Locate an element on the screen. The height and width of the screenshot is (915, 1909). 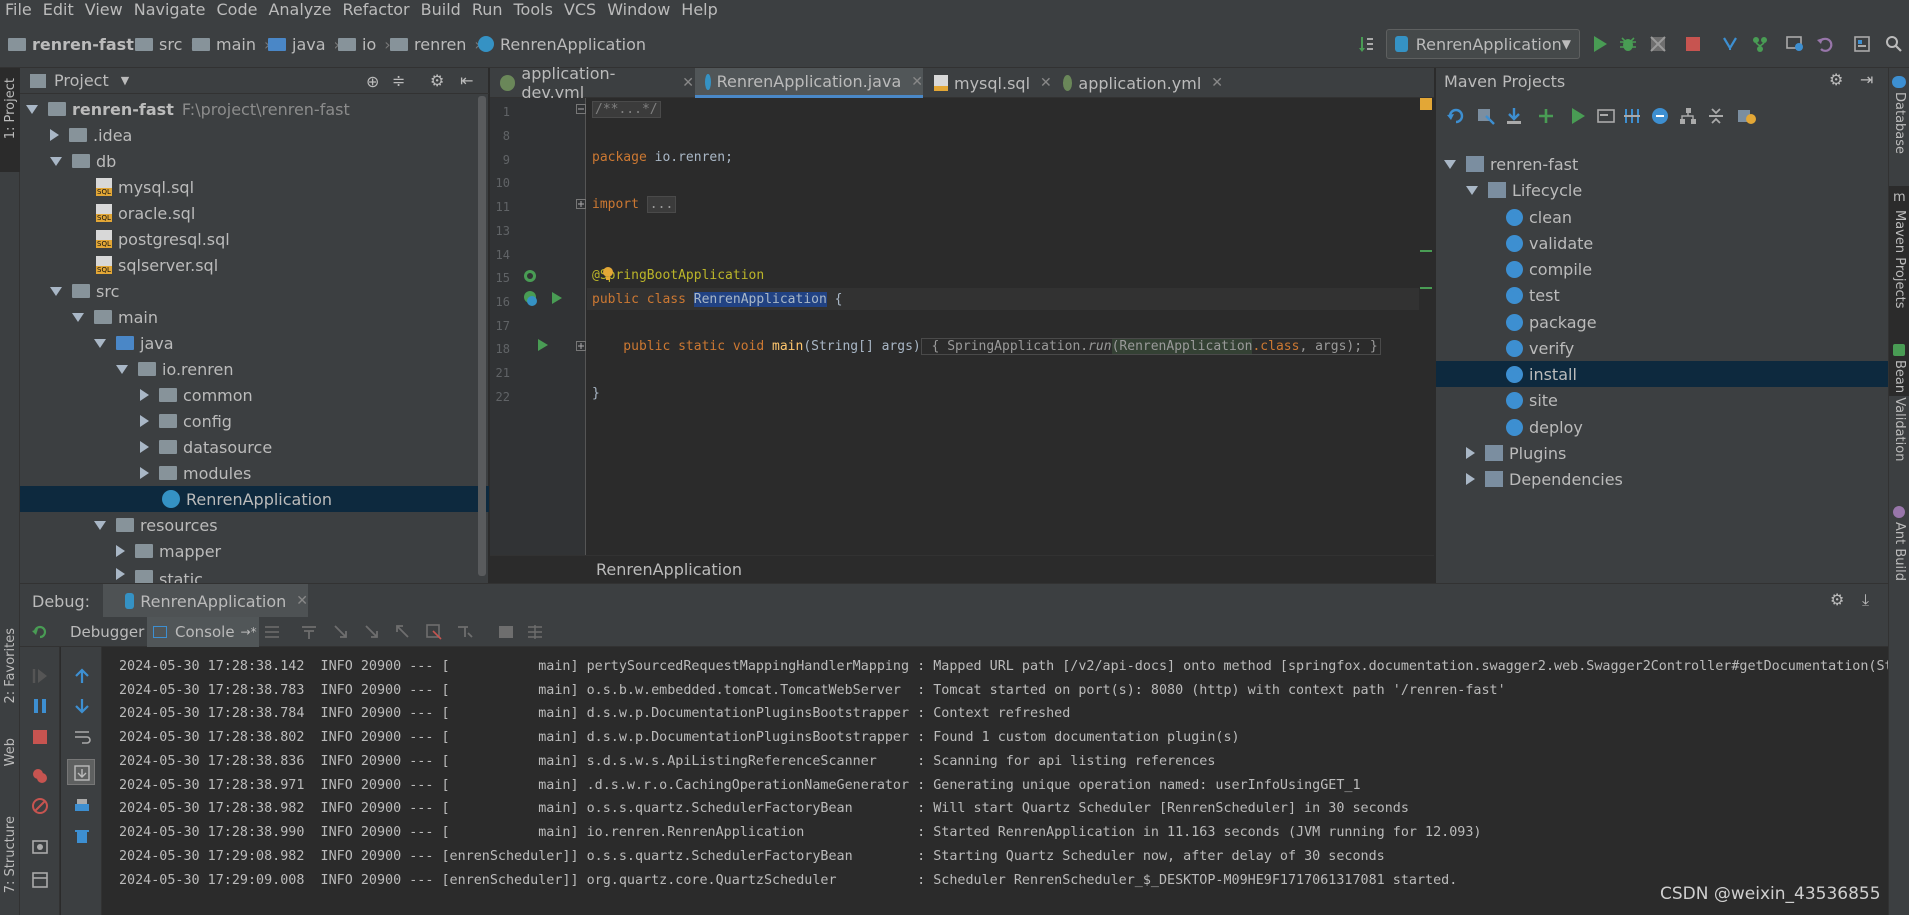
maven-settings-icon is located at coordinates (1747, 116).